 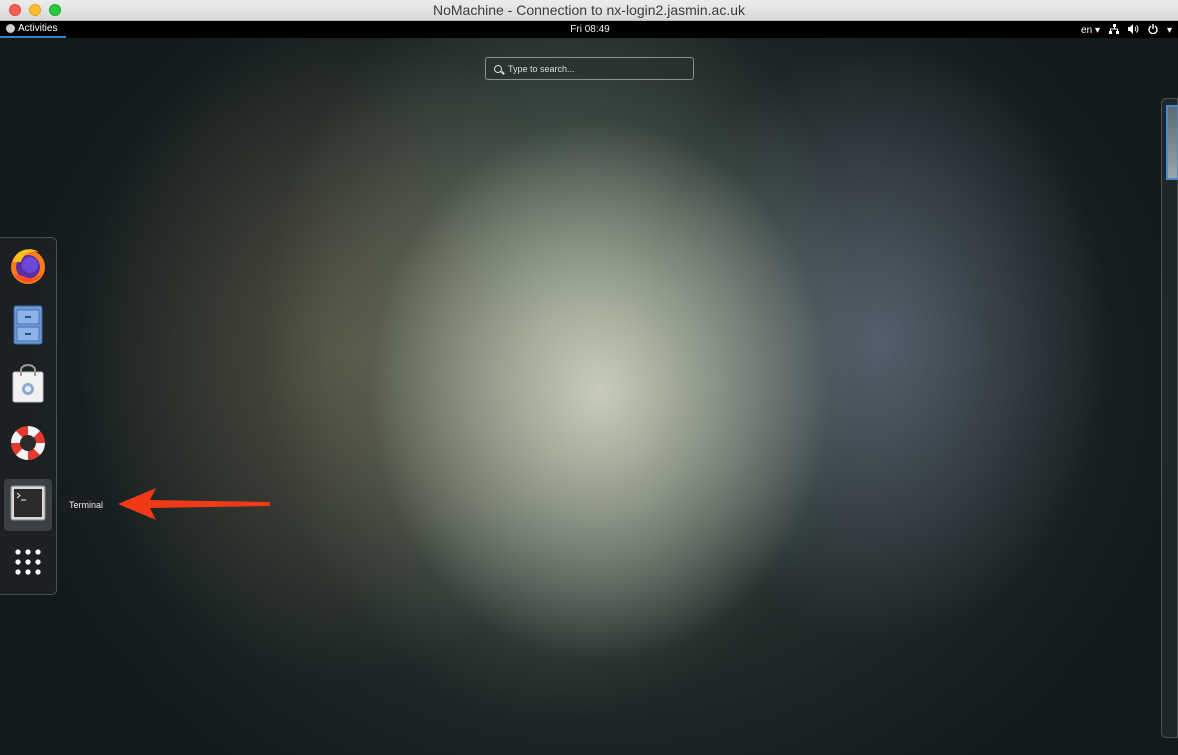 What do you see at coordinates (1087, 30) in the screenshot?
I see `keyboard-layout-label: en` at bounding box center [1087, 30].